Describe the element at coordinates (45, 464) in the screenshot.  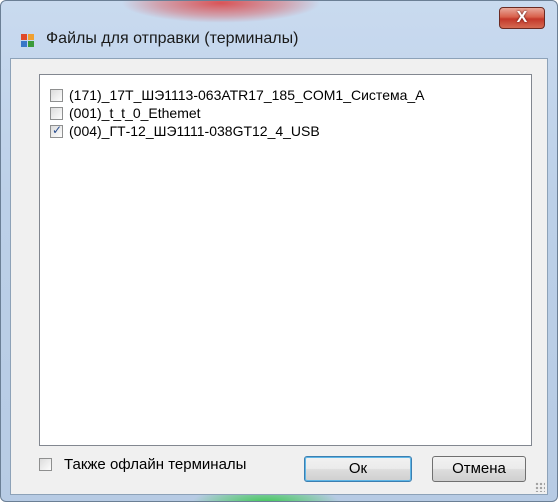
I see `offline-terminals-checkbox` at that location.